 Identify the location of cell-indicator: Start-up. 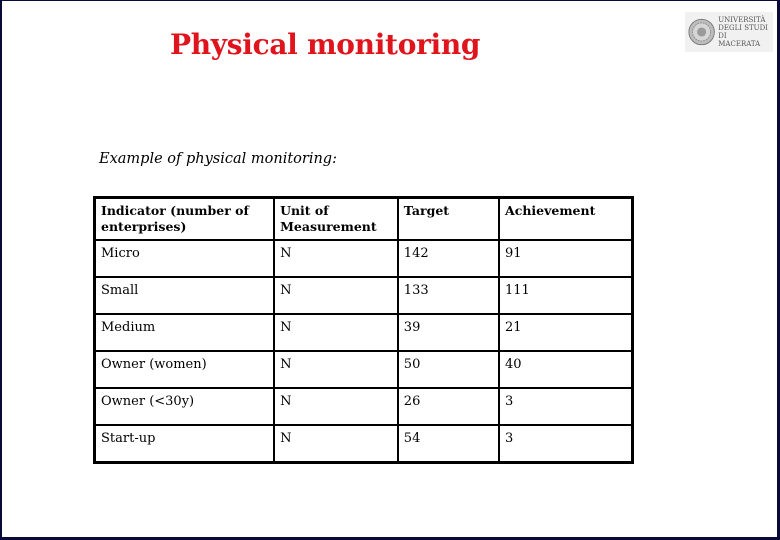
(184, 444).